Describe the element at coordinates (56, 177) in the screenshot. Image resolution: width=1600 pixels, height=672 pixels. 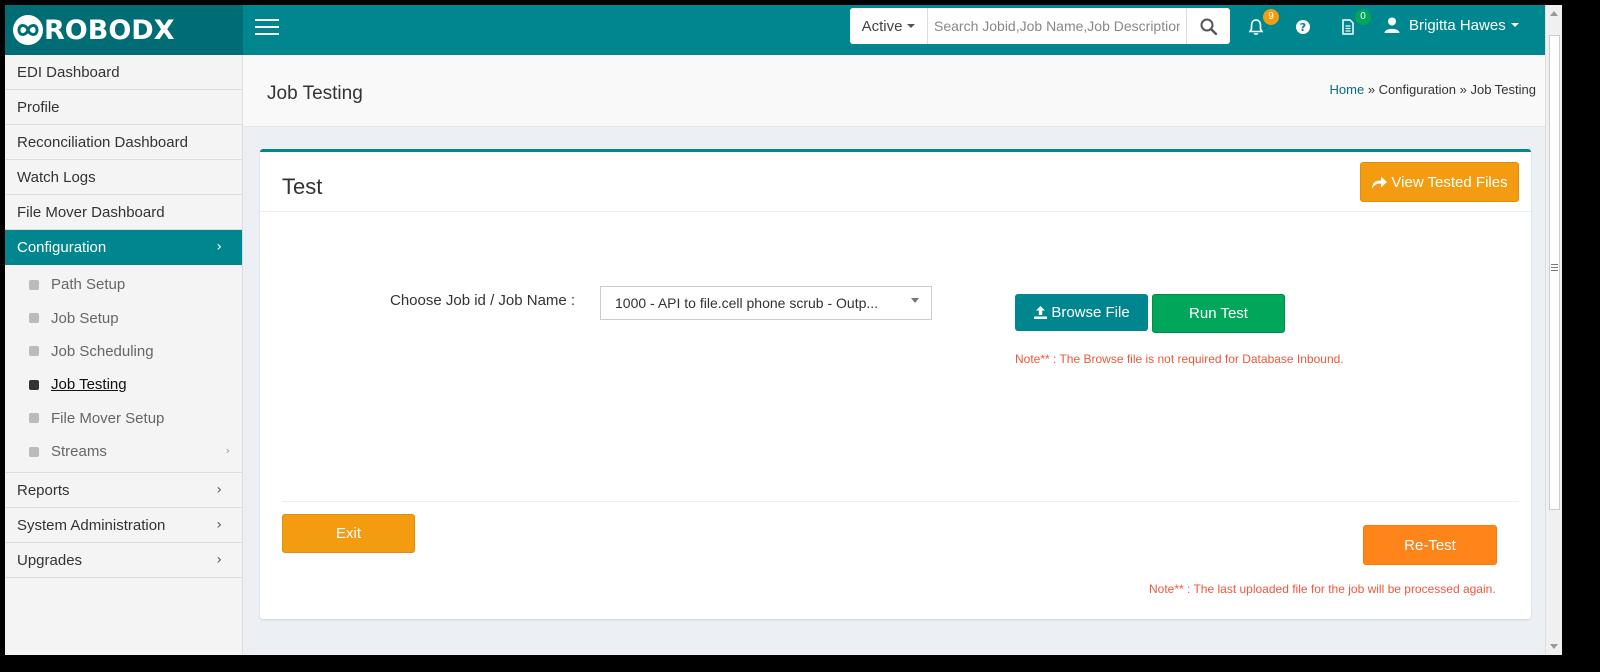
I see `sidebar-item-label: Watch Logs` at that location.